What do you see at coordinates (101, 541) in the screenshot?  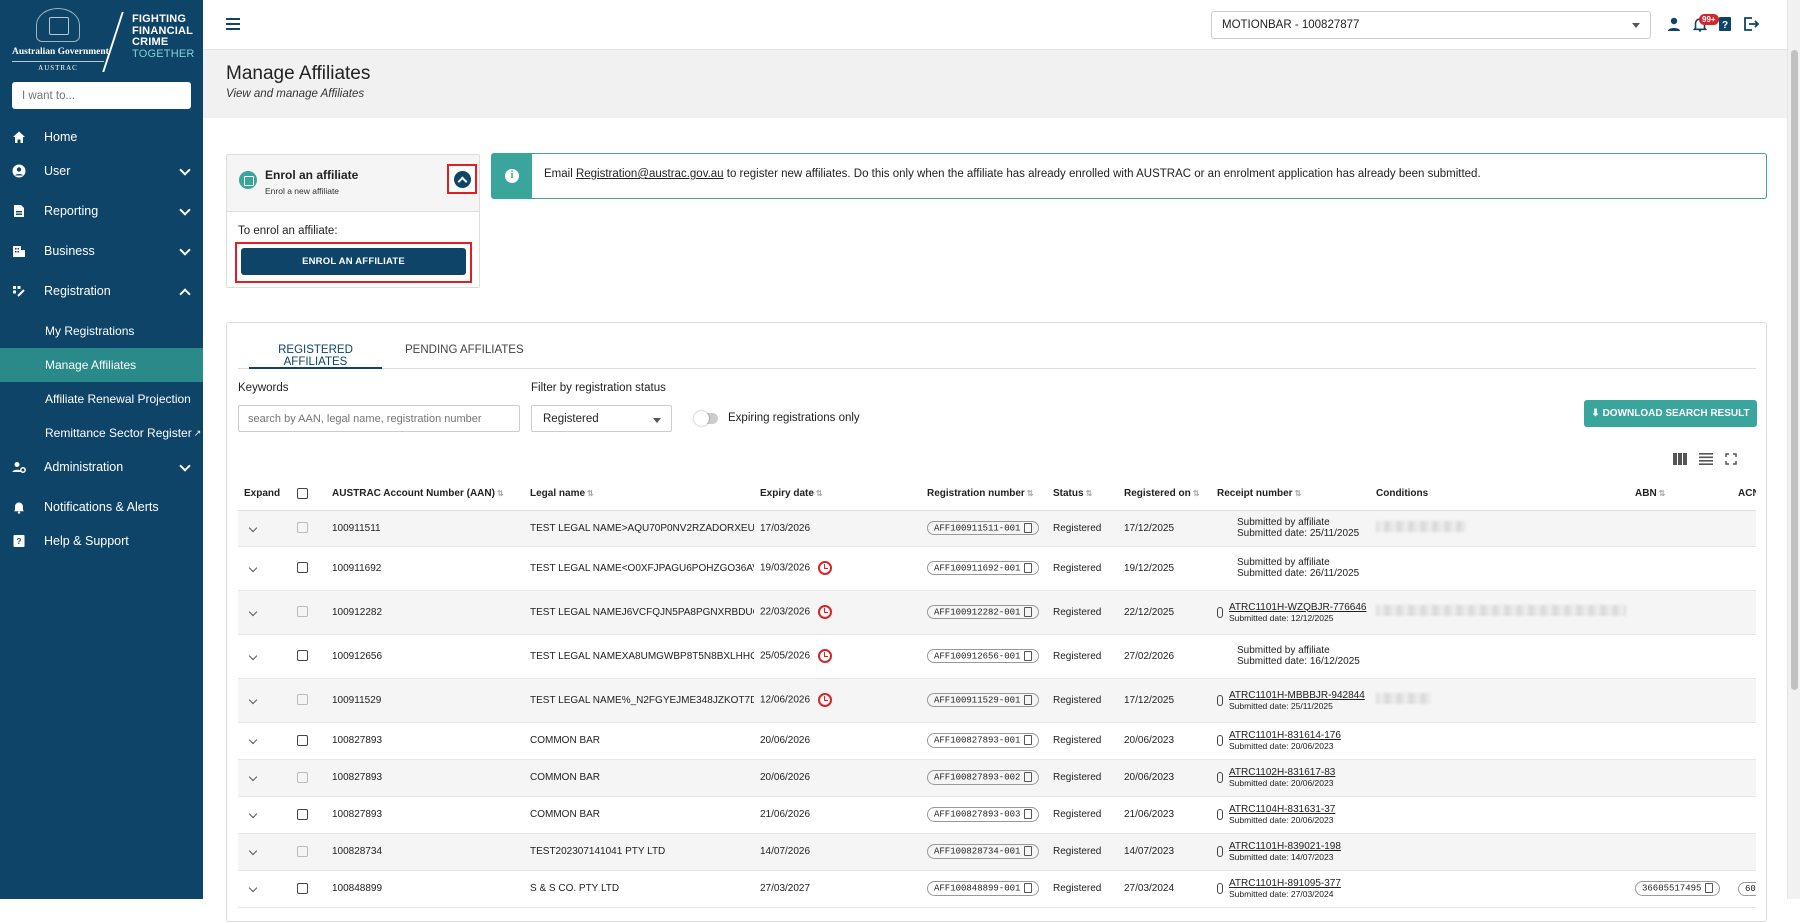 I see `sidebar-item-help: ? Help & Support` at bounding box center [101, 541].